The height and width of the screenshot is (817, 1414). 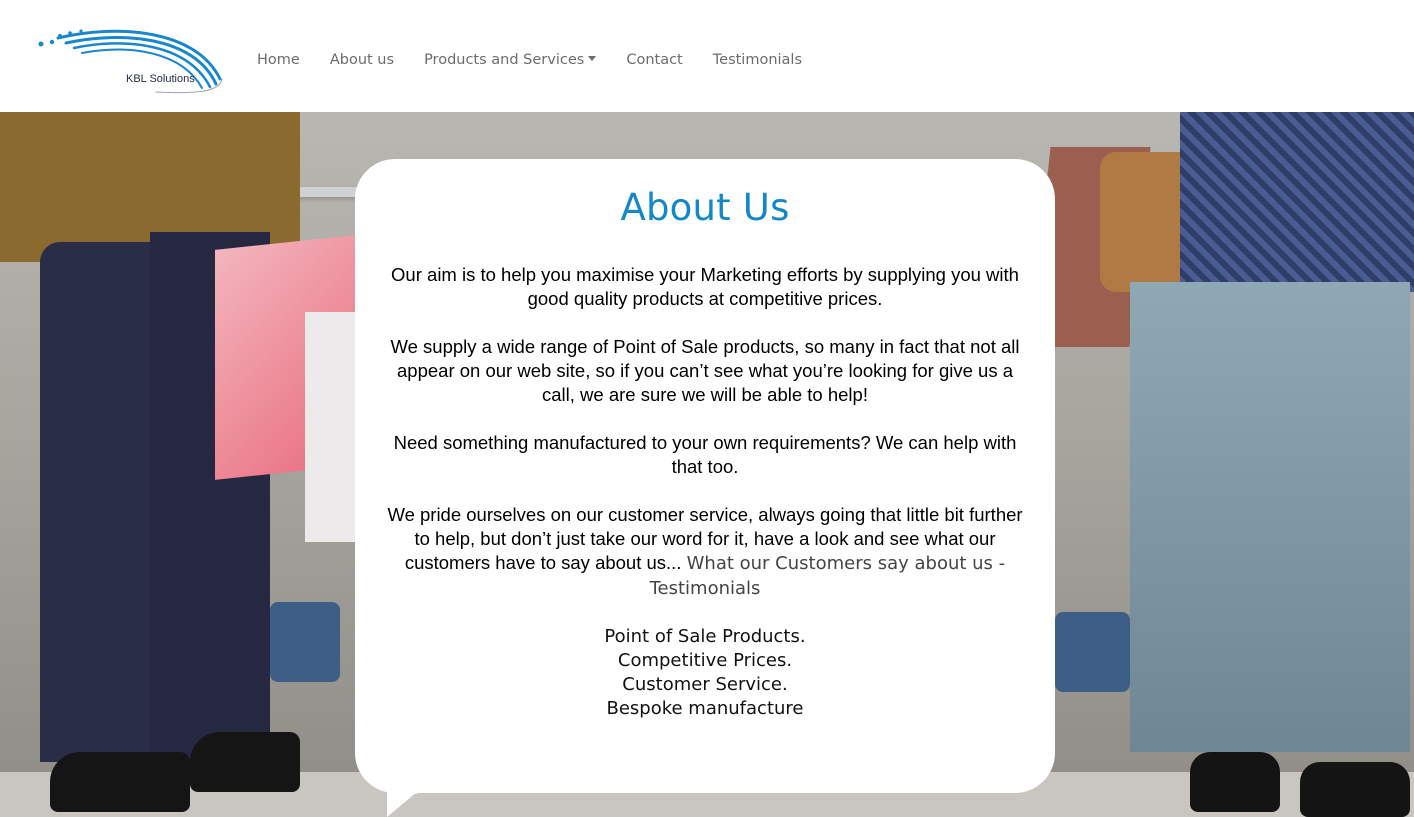 I want to click on nav-item-products-and-services: Products and Services, so click(x=510, y=60).